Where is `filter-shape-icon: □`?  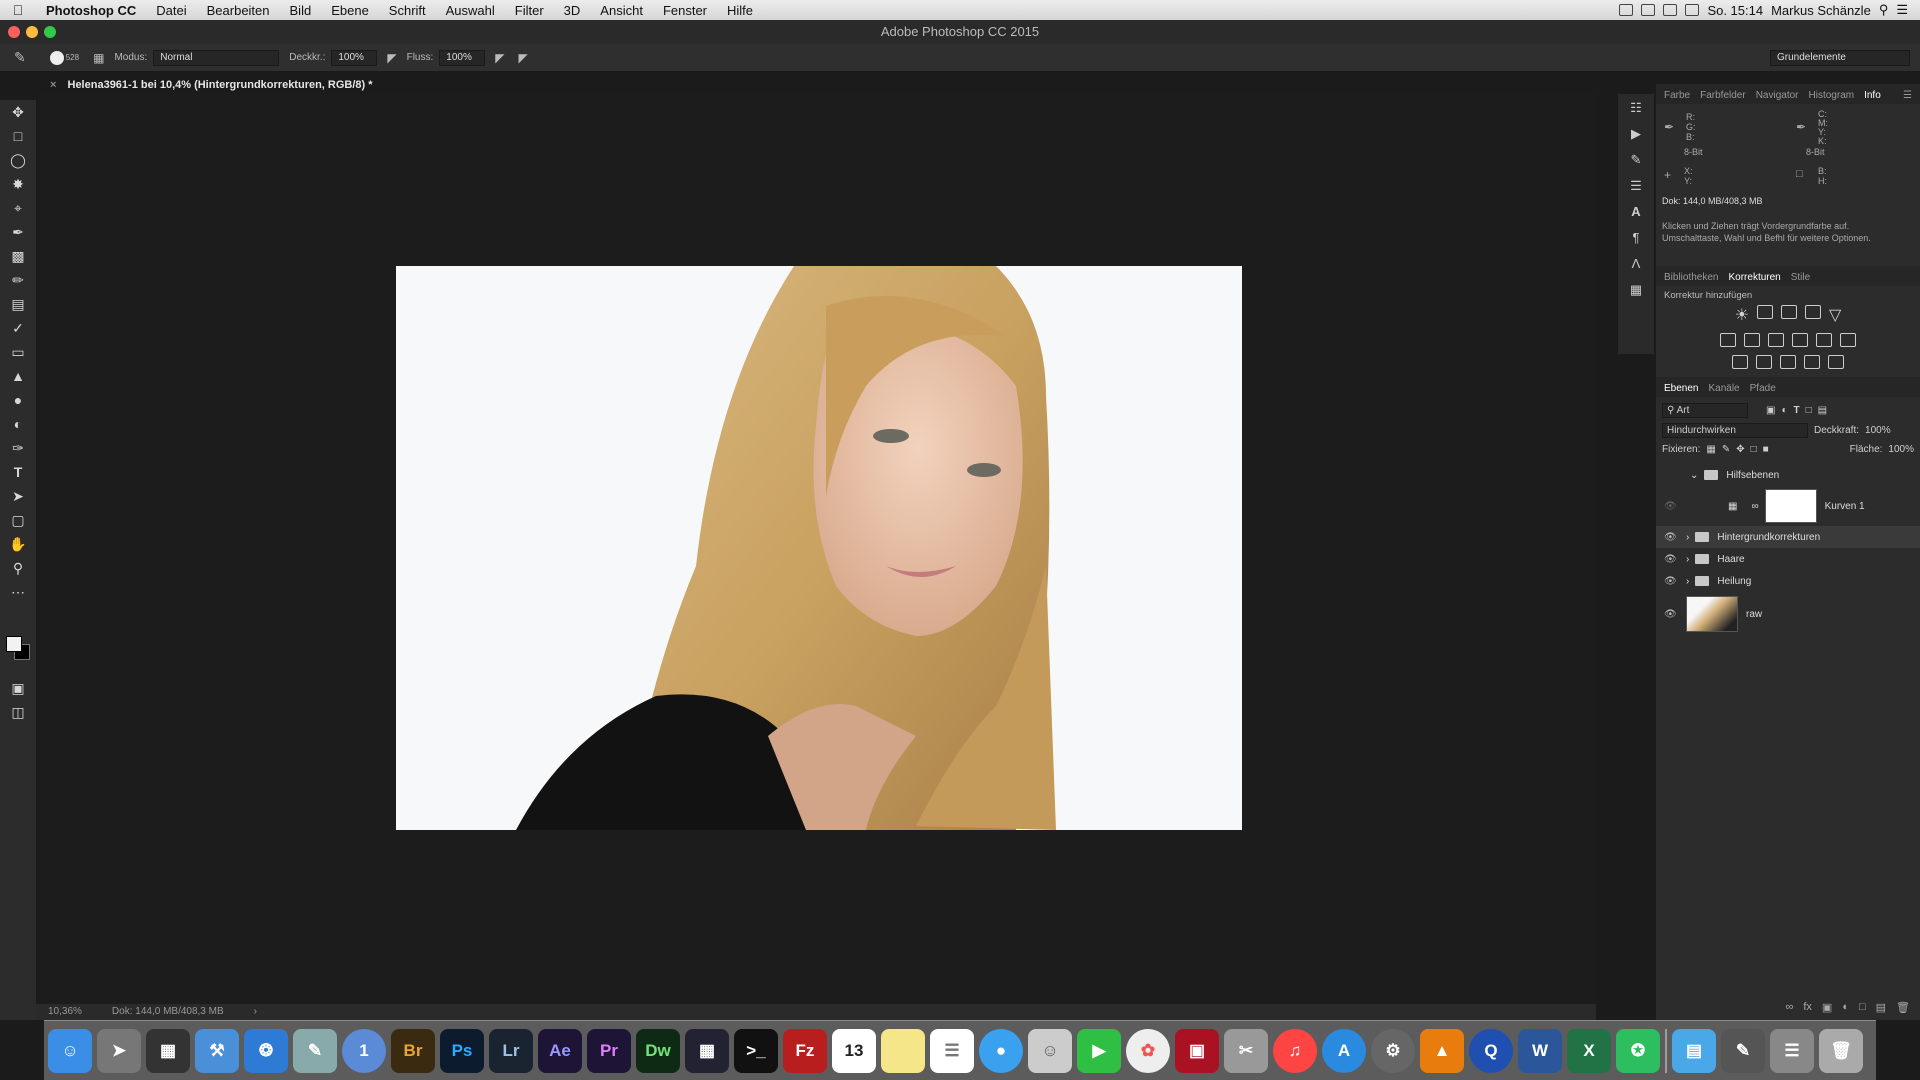 filter-shape-icon: □ is located at coordinates (1809, 410).